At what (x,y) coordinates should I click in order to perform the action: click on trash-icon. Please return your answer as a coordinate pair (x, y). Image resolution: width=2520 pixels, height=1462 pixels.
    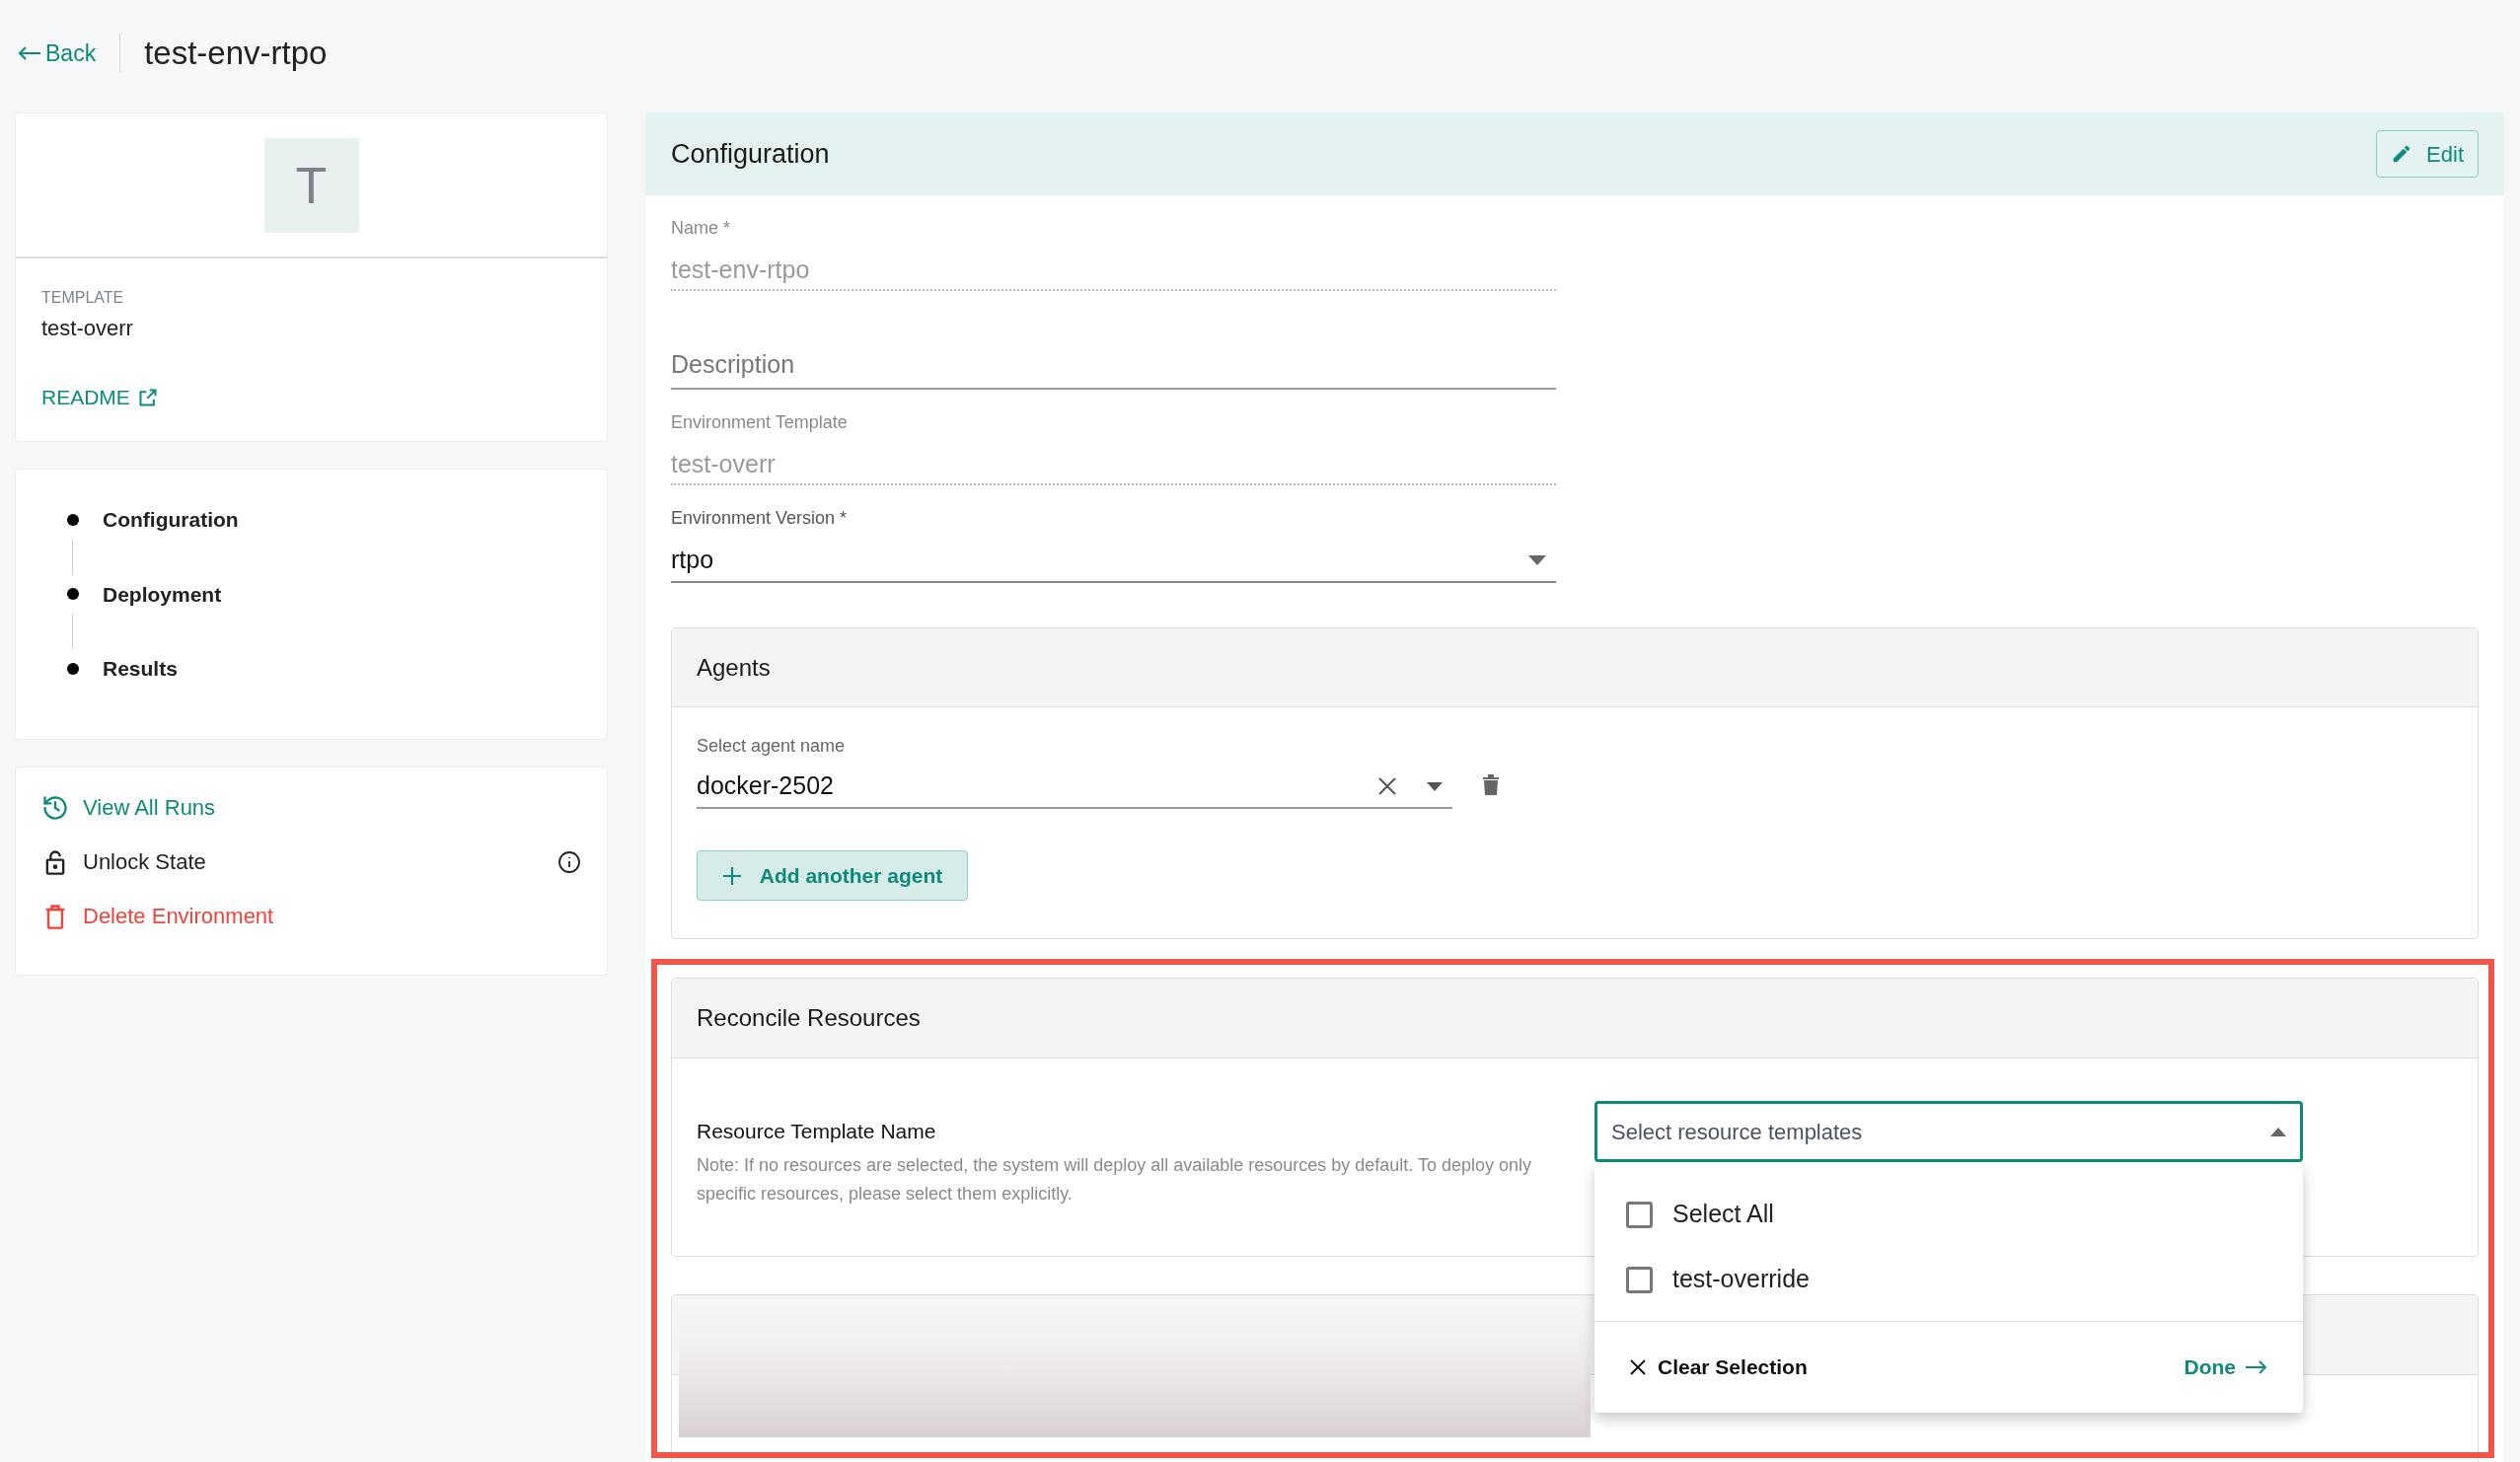
    Looking at the image, I should click on (1491, 784).